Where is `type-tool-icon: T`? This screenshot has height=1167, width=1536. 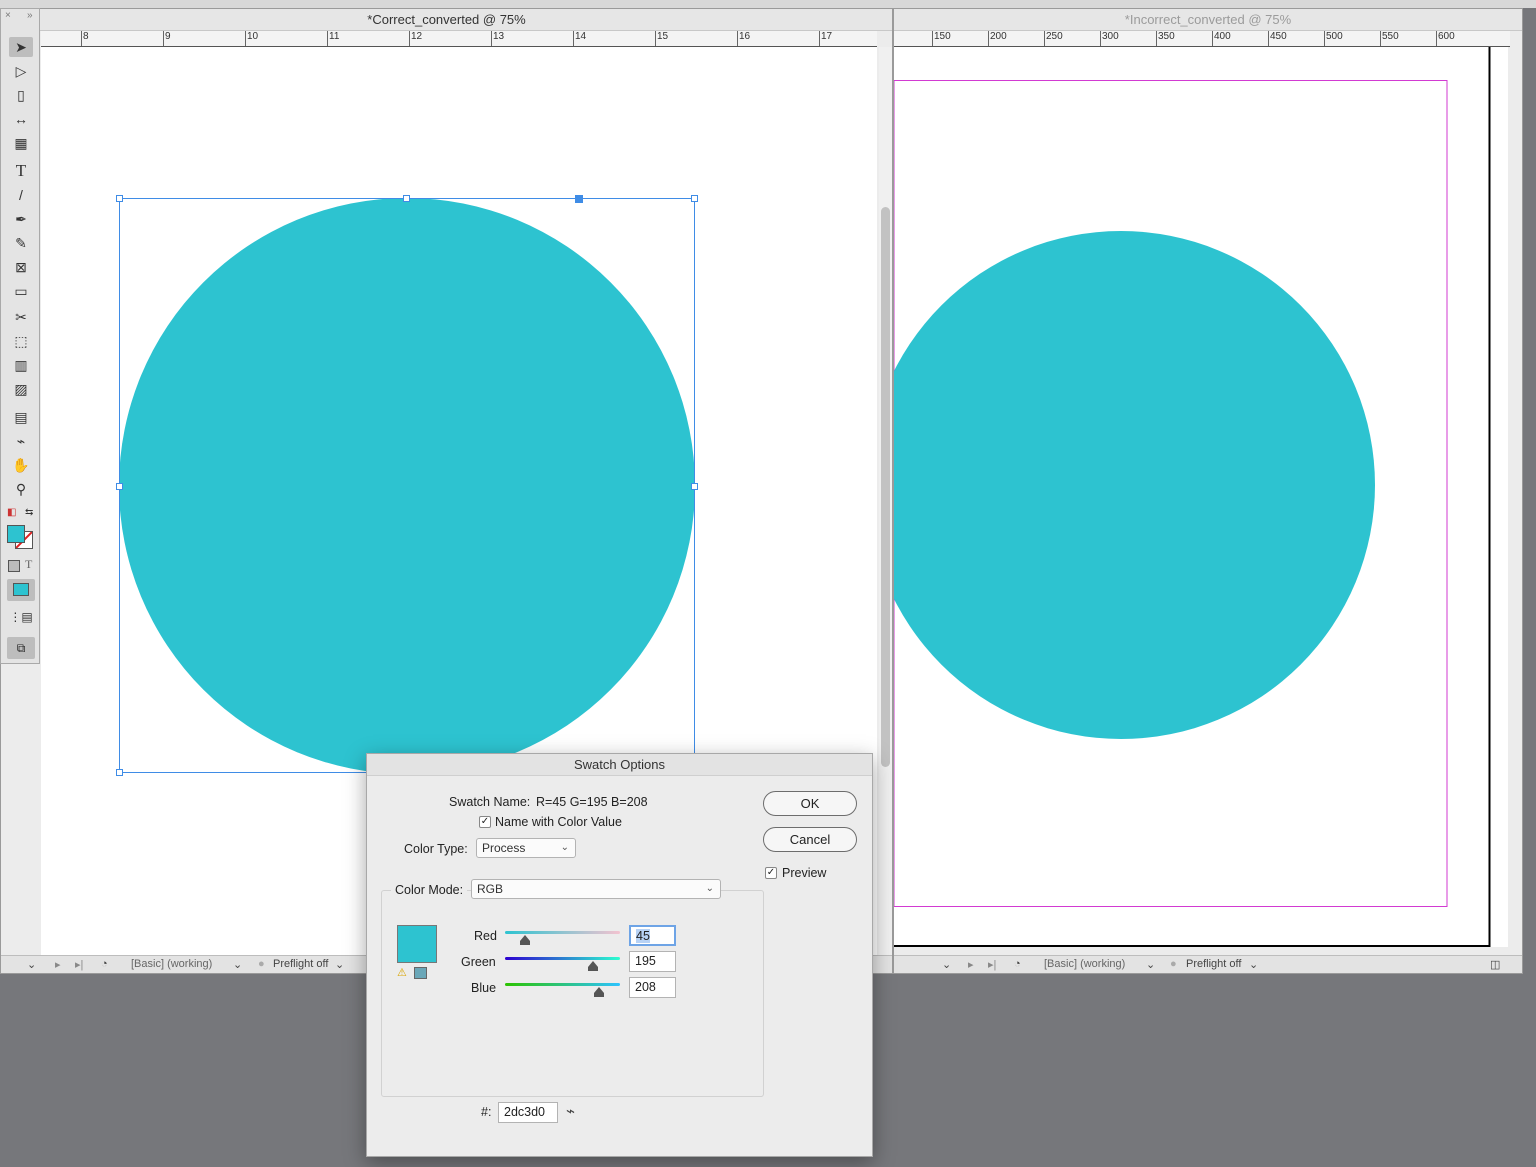 type-tool-icon: T is located at coordinates (21, 171).